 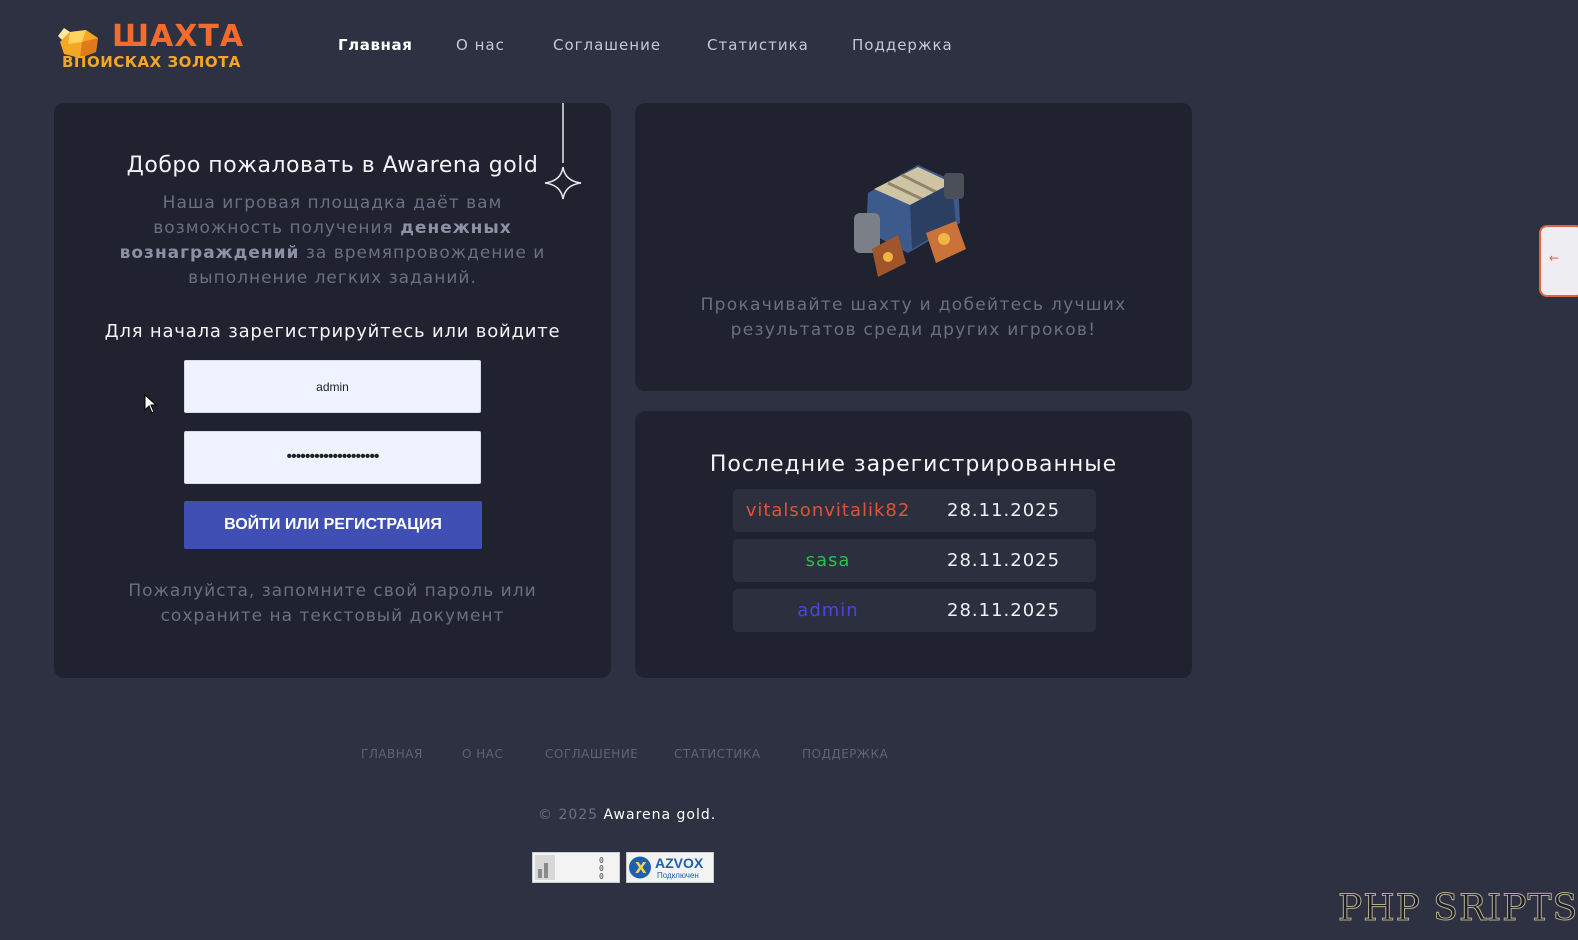 What do you see at coordinates (332, 386) in the screenshot?
I see `login-input: admin` at bounding box center [332, 386].